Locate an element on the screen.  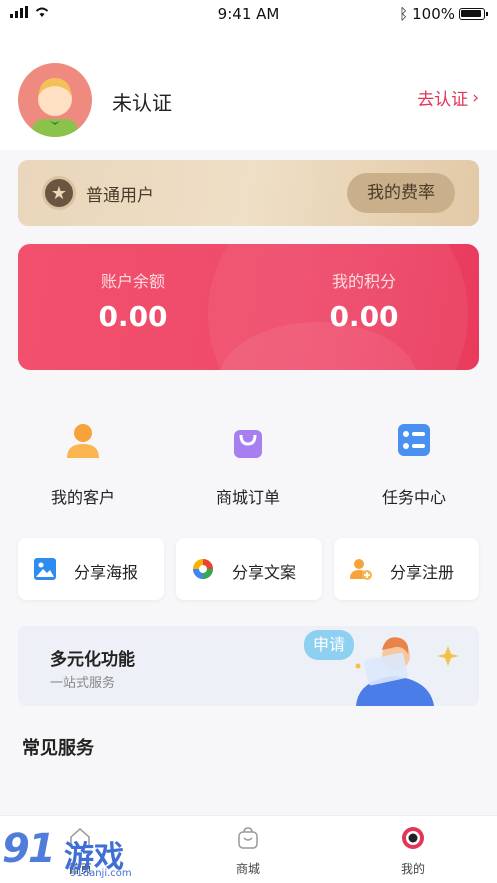
my-customers-label: 我的客户 is located at coordinates (82, 497).